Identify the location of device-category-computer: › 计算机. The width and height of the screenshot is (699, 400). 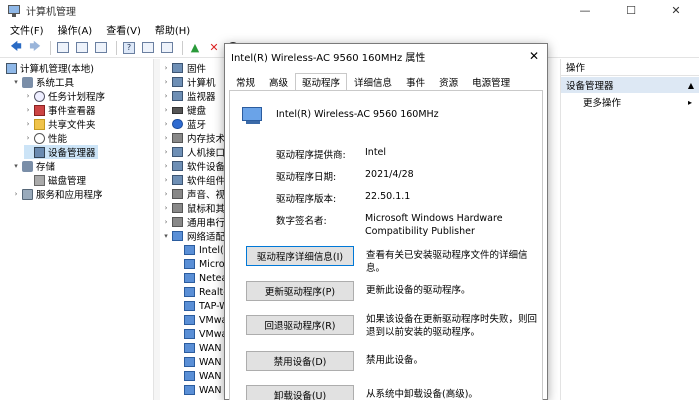
(188, 82).